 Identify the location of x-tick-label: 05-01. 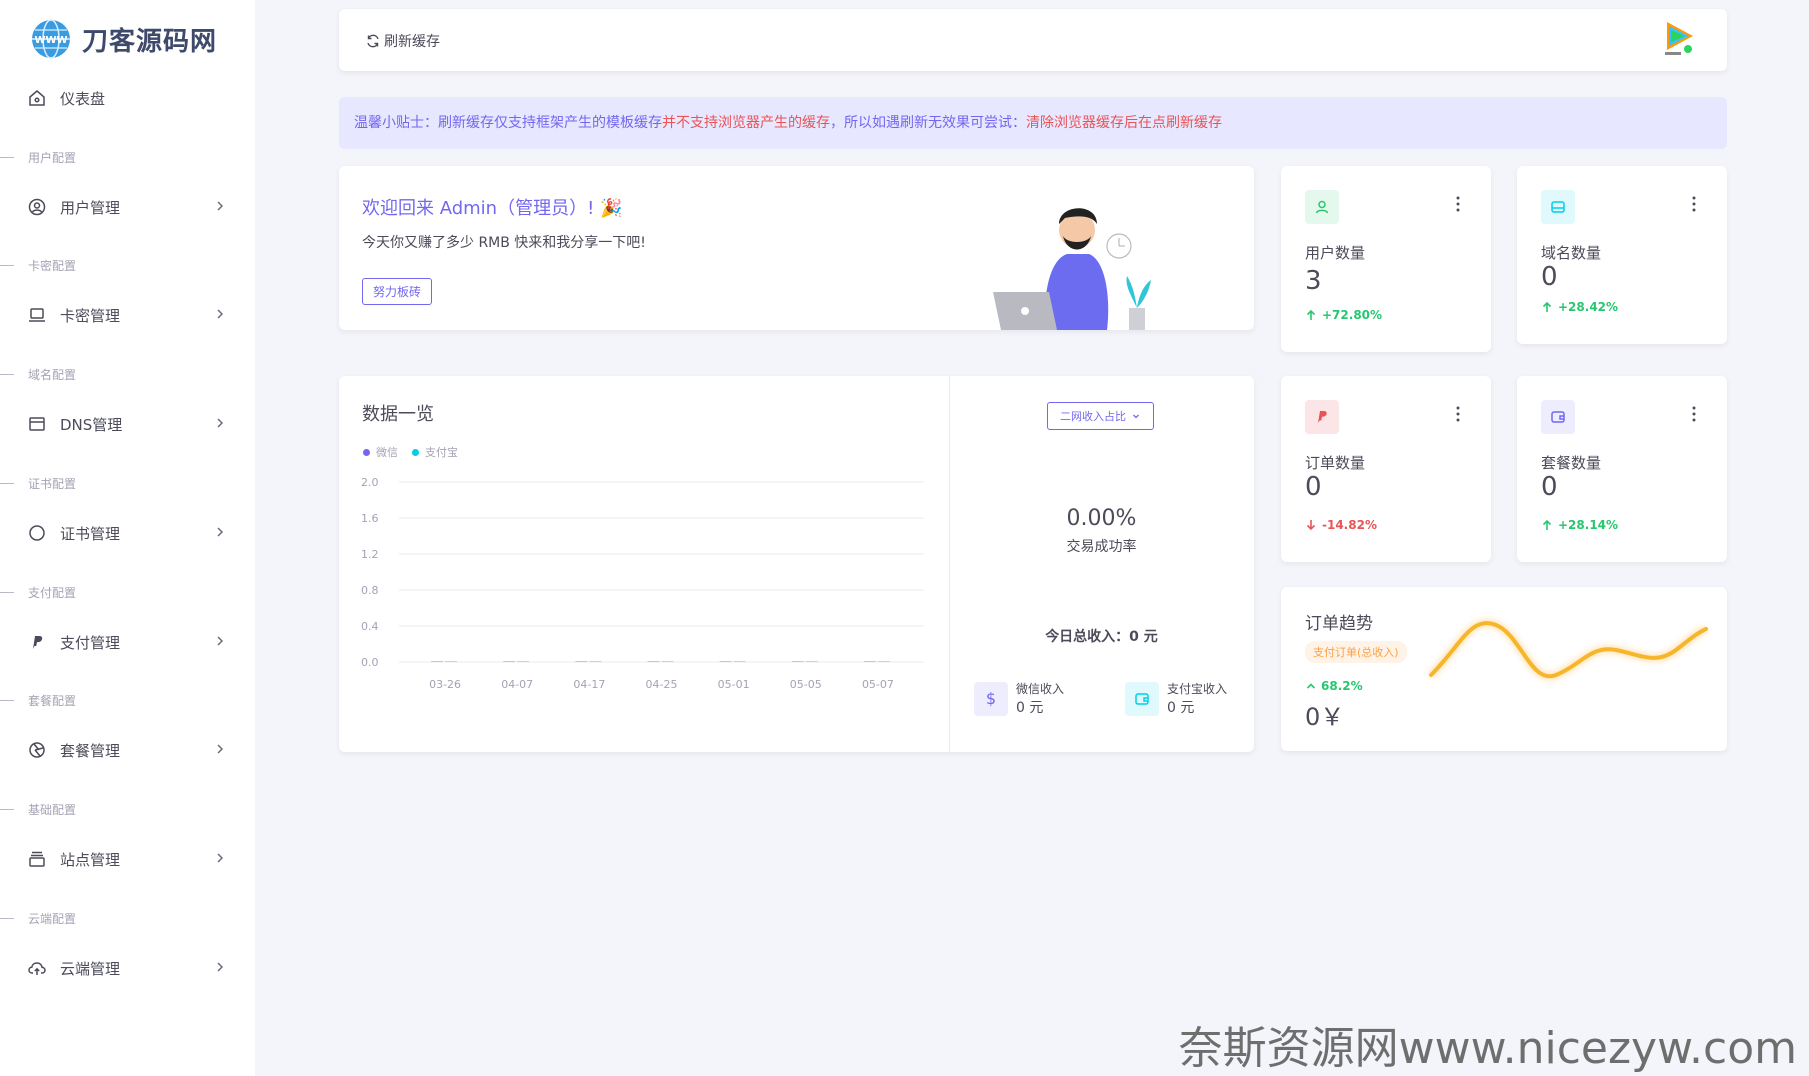
(734, 684).